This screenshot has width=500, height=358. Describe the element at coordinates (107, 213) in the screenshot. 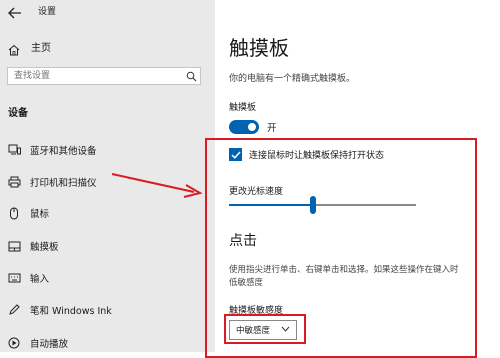

I see `sidebar-item-mouse: 鼠标` at that location.